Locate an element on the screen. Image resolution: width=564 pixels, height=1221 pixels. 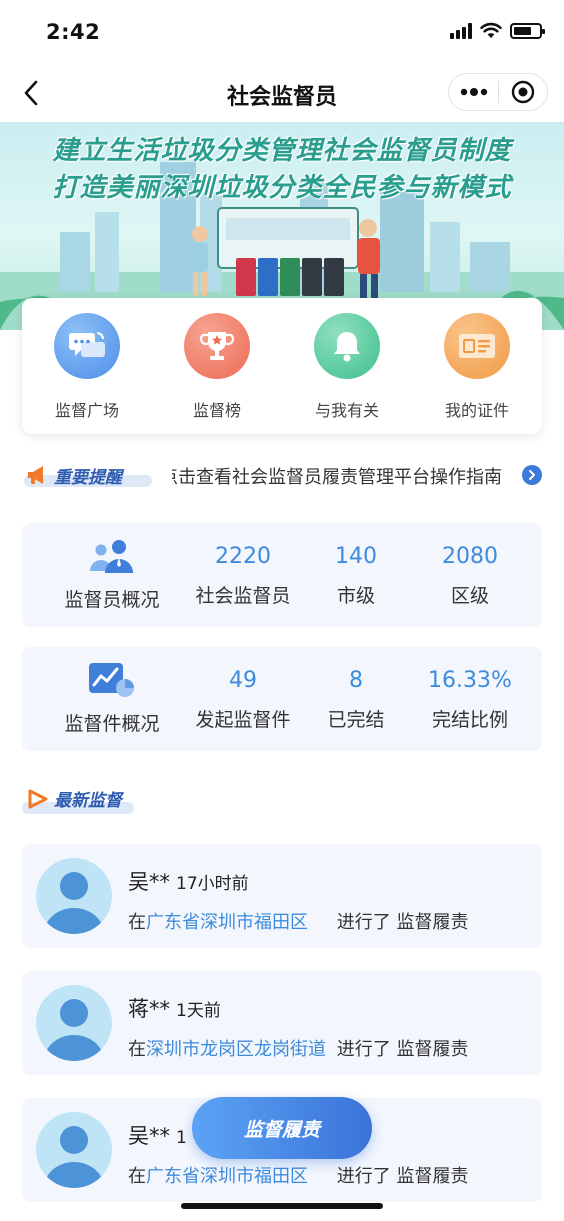
notice-tag: 重要提醒 is located at coordinates (87, 475).